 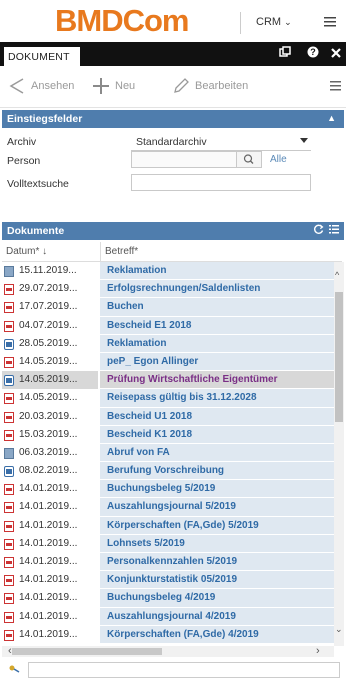 I want to click on table-row: 08.02.2019... Berufung Vorschreibung, so click(x=168, y=471).